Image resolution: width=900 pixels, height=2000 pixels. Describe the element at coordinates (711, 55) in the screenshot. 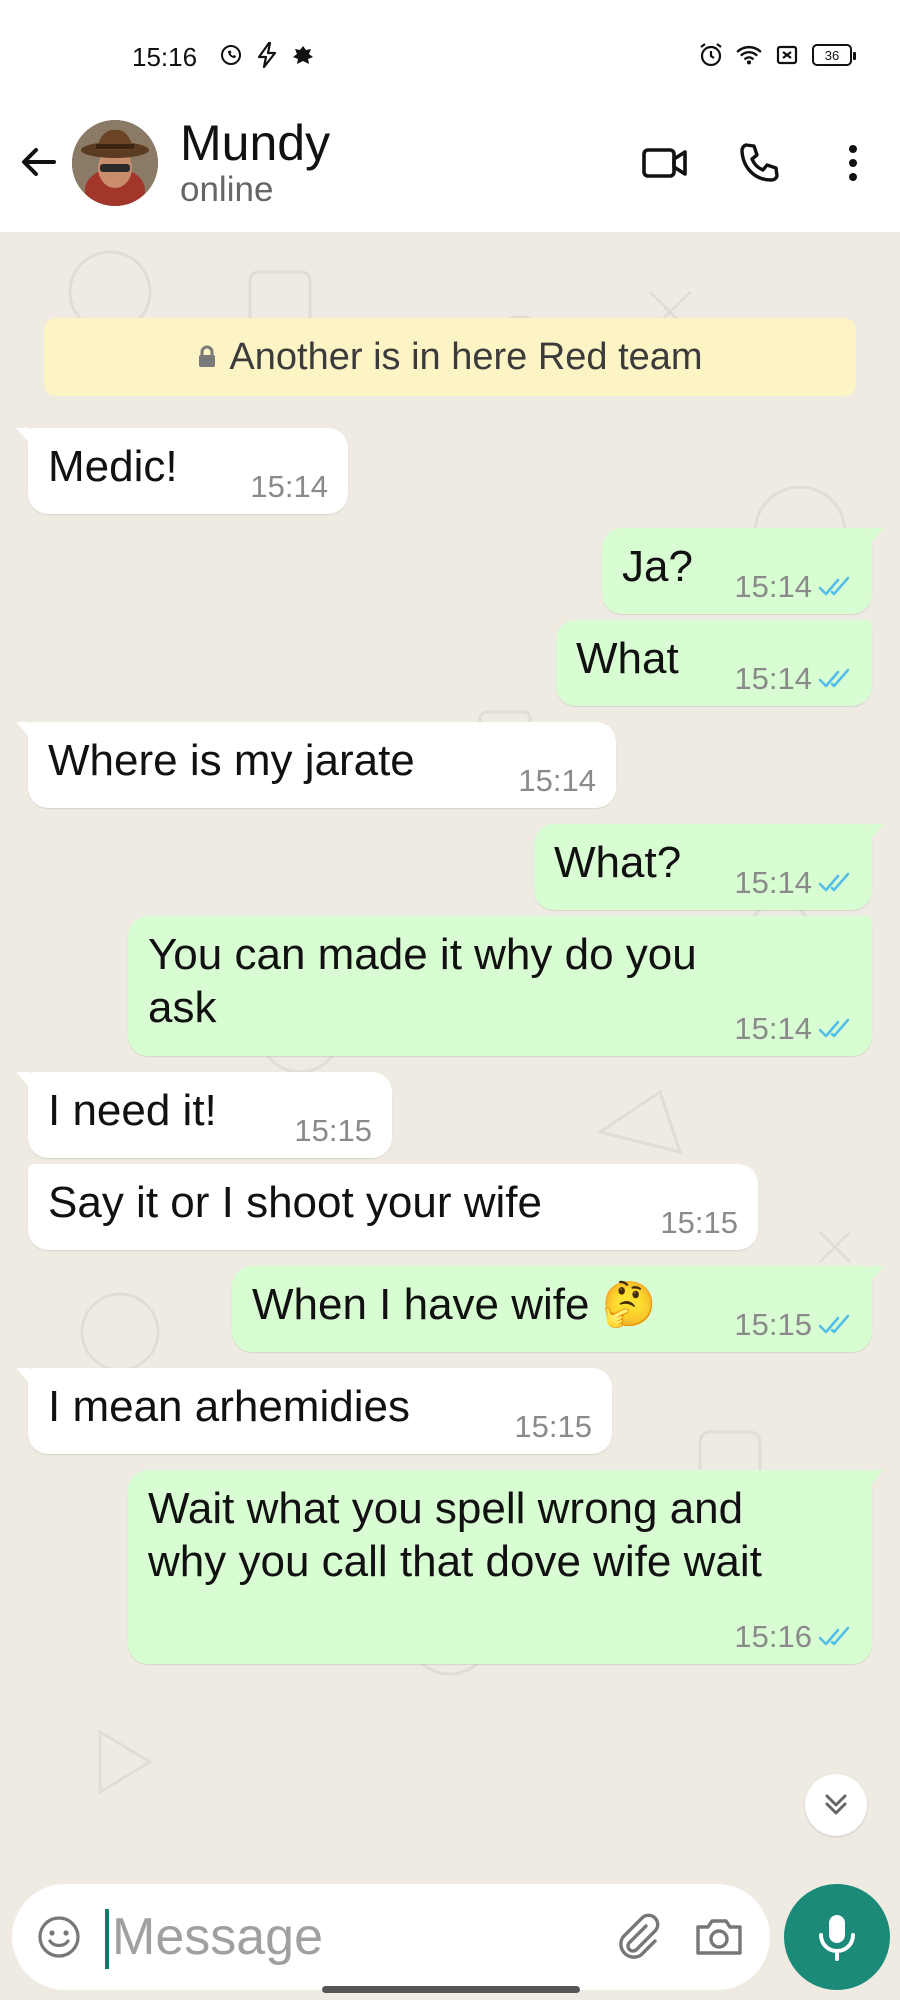

I see `alarm-icon` at that location.